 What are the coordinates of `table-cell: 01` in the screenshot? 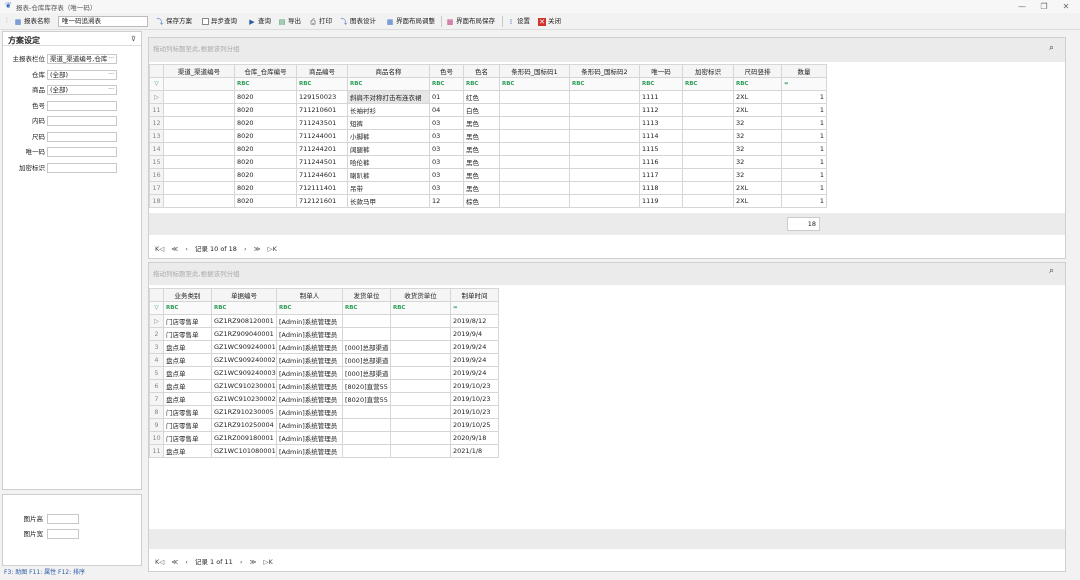 It's located at (446, 97).